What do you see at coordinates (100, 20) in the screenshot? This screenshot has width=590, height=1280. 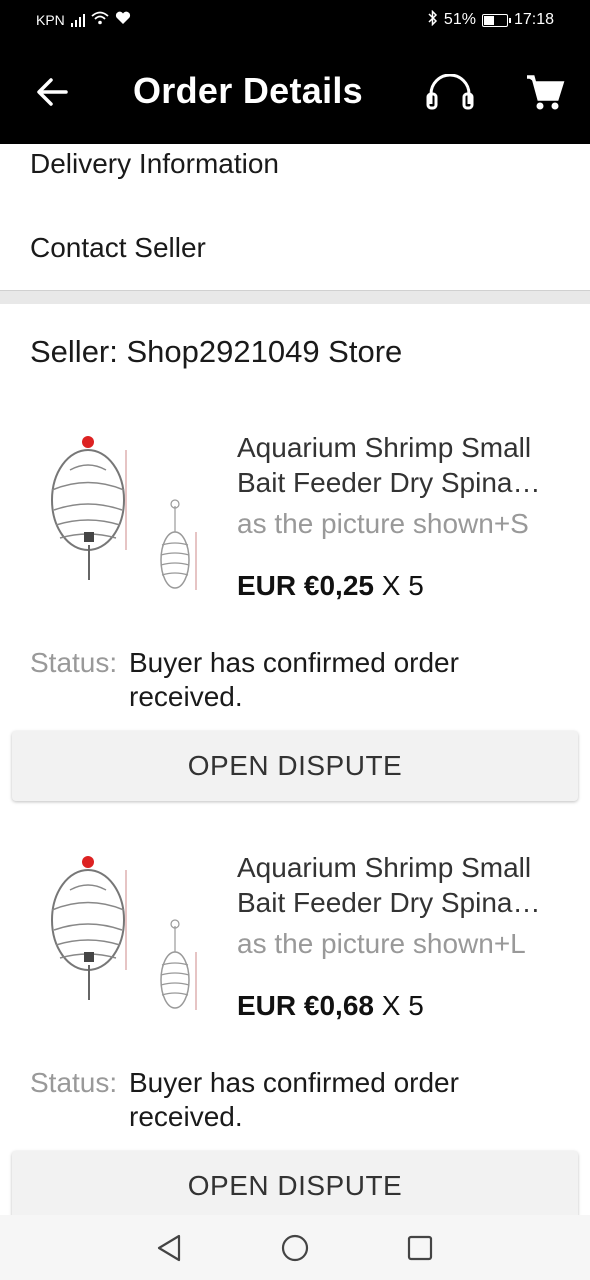 I see `wifi-icon` at bounding box center [100, 20].